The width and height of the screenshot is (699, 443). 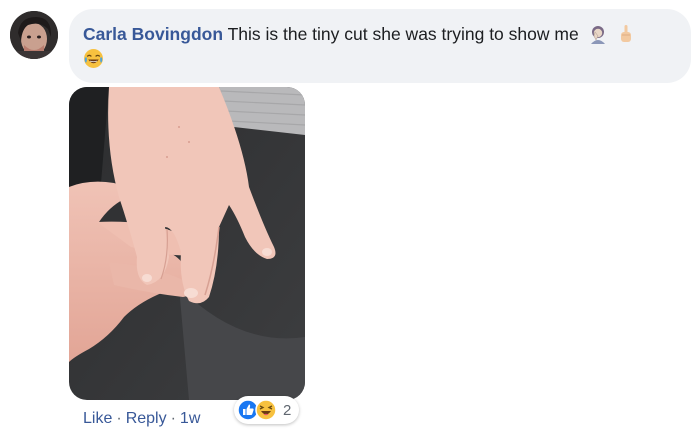 What do you see at coordinates (153, 34) in the screenshot?
I see `comment-author-link: Carla Bovingdon` at bounding box center [153, 34].